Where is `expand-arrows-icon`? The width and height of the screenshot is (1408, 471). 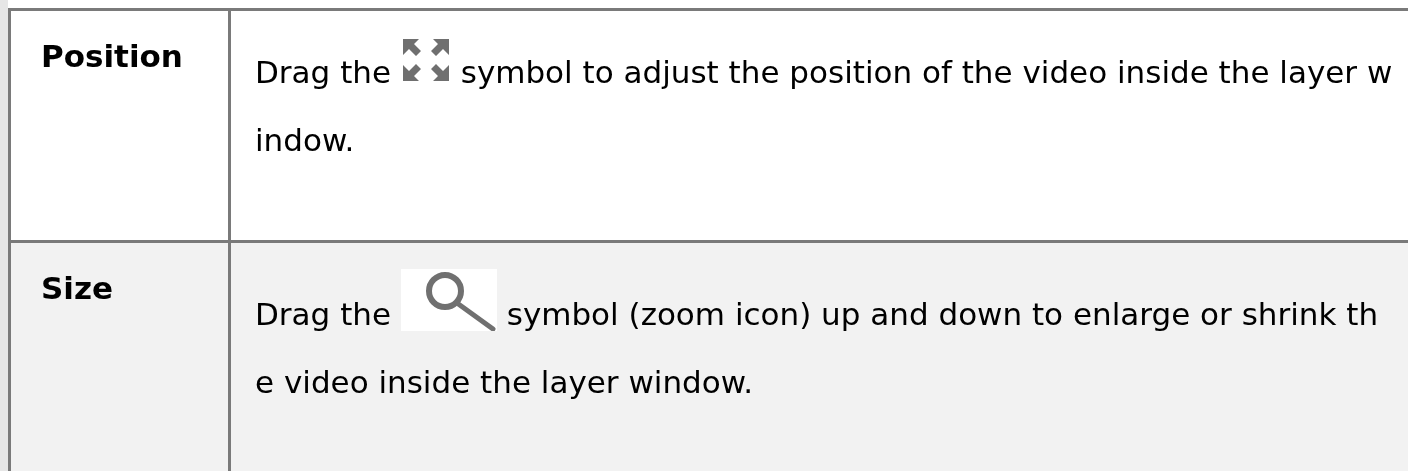 expand-arrows-icon is located at coordinates (425, 60).